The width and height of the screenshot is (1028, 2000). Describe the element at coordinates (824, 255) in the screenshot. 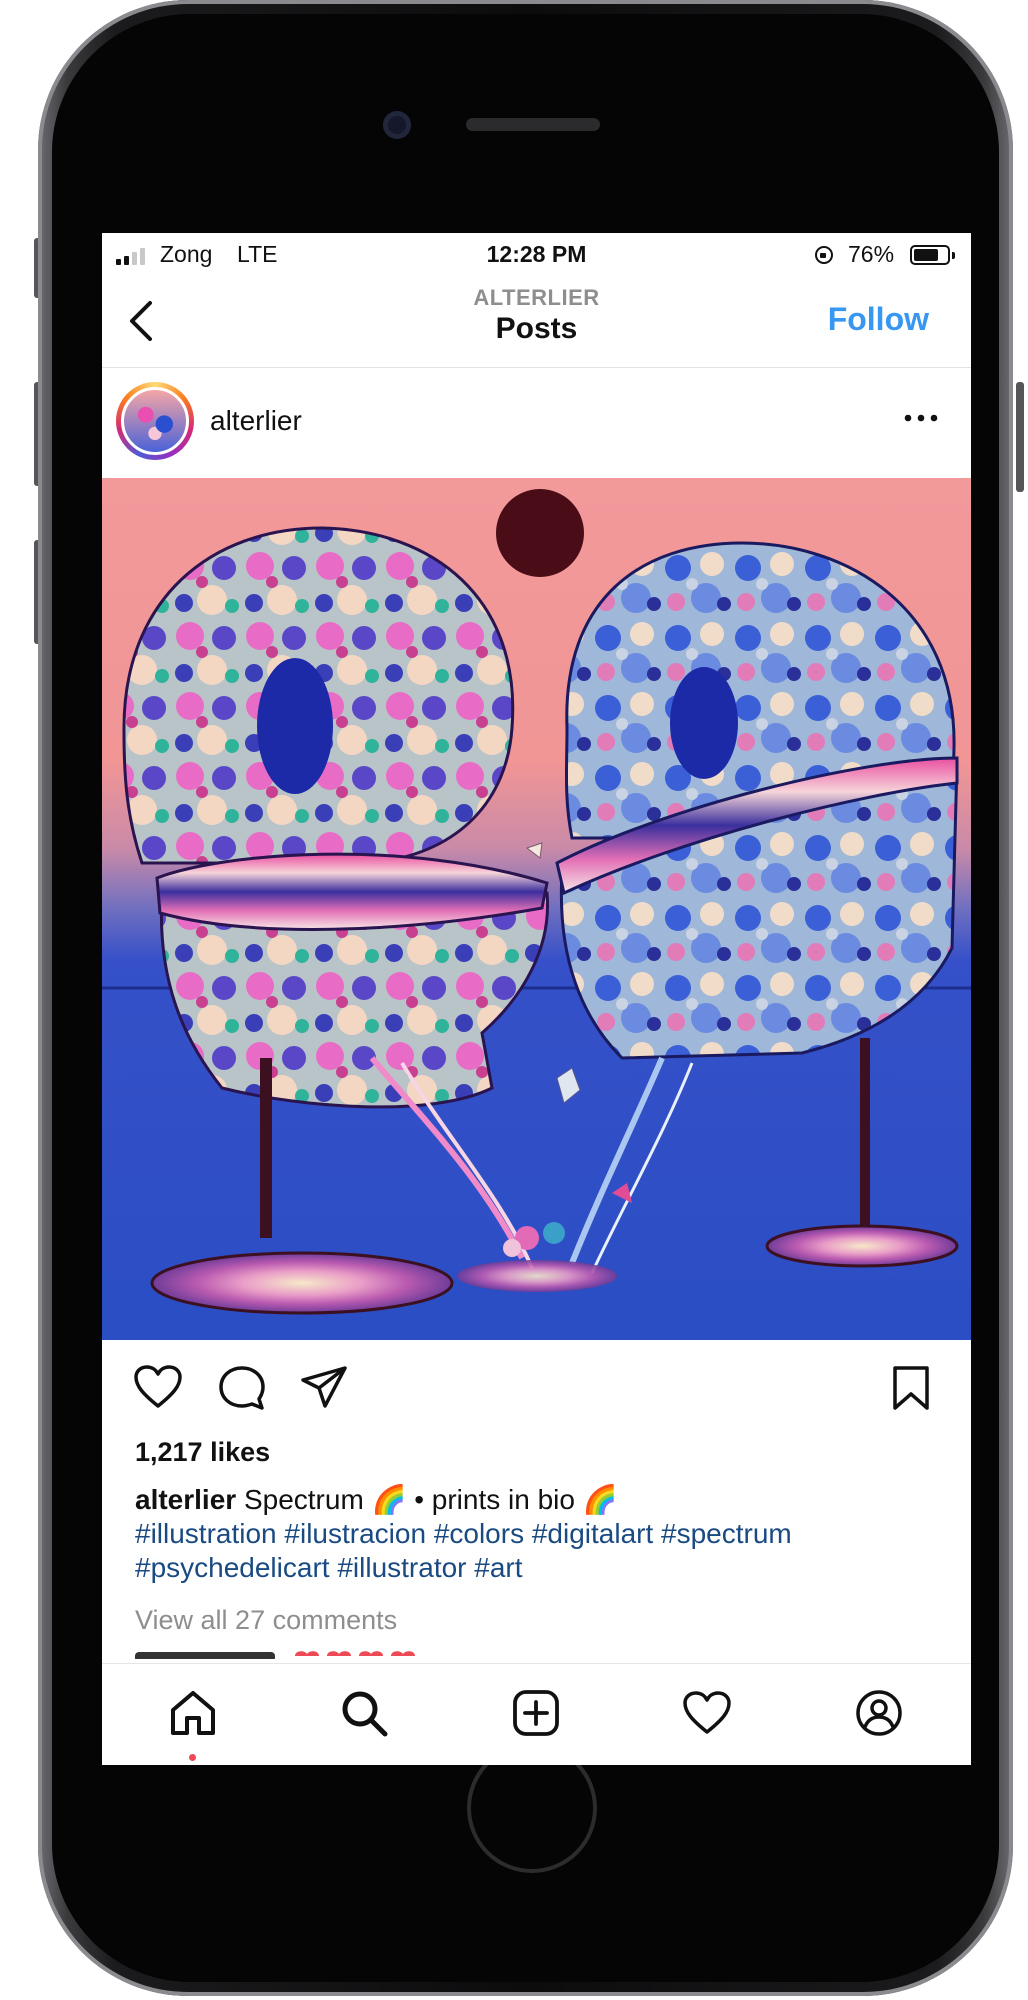

I see `rotation-lock-icon` at that location.